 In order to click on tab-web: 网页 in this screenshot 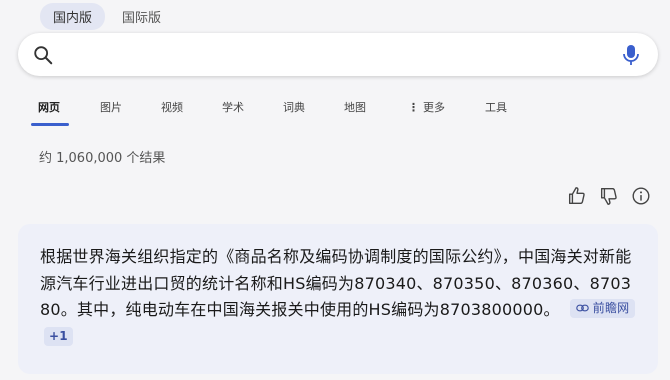, I will do `click(49, 107)`.